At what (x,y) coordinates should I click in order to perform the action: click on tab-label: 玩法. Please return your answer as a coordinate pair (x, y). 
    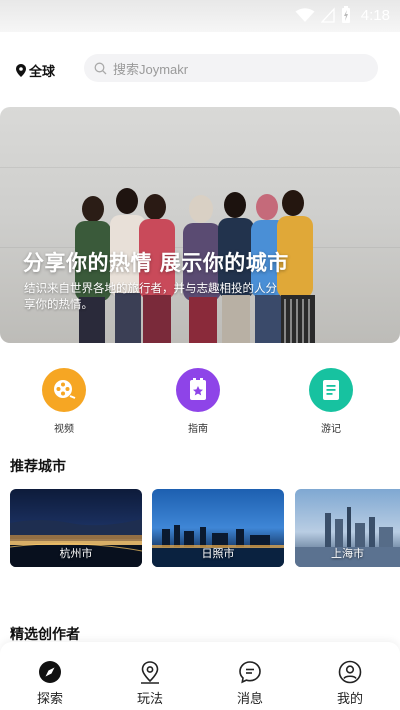
    Looking at the image, I should click on (149, 699).